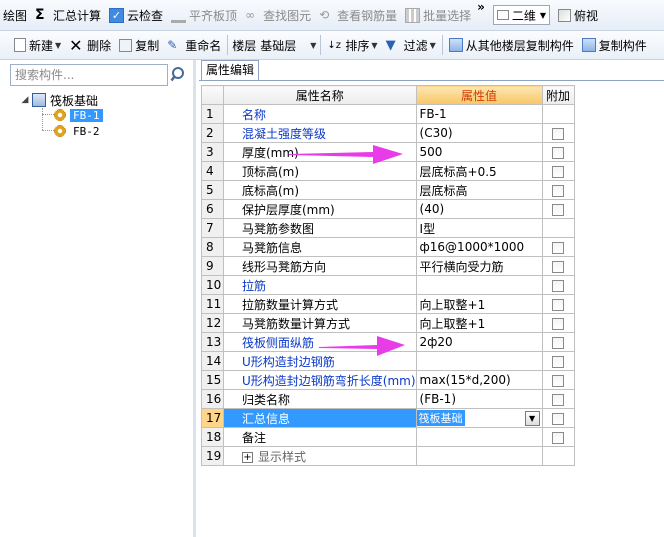  I want to click on property-row: 17 汇总信息 筏板基础 ▼, so click(388, 418).